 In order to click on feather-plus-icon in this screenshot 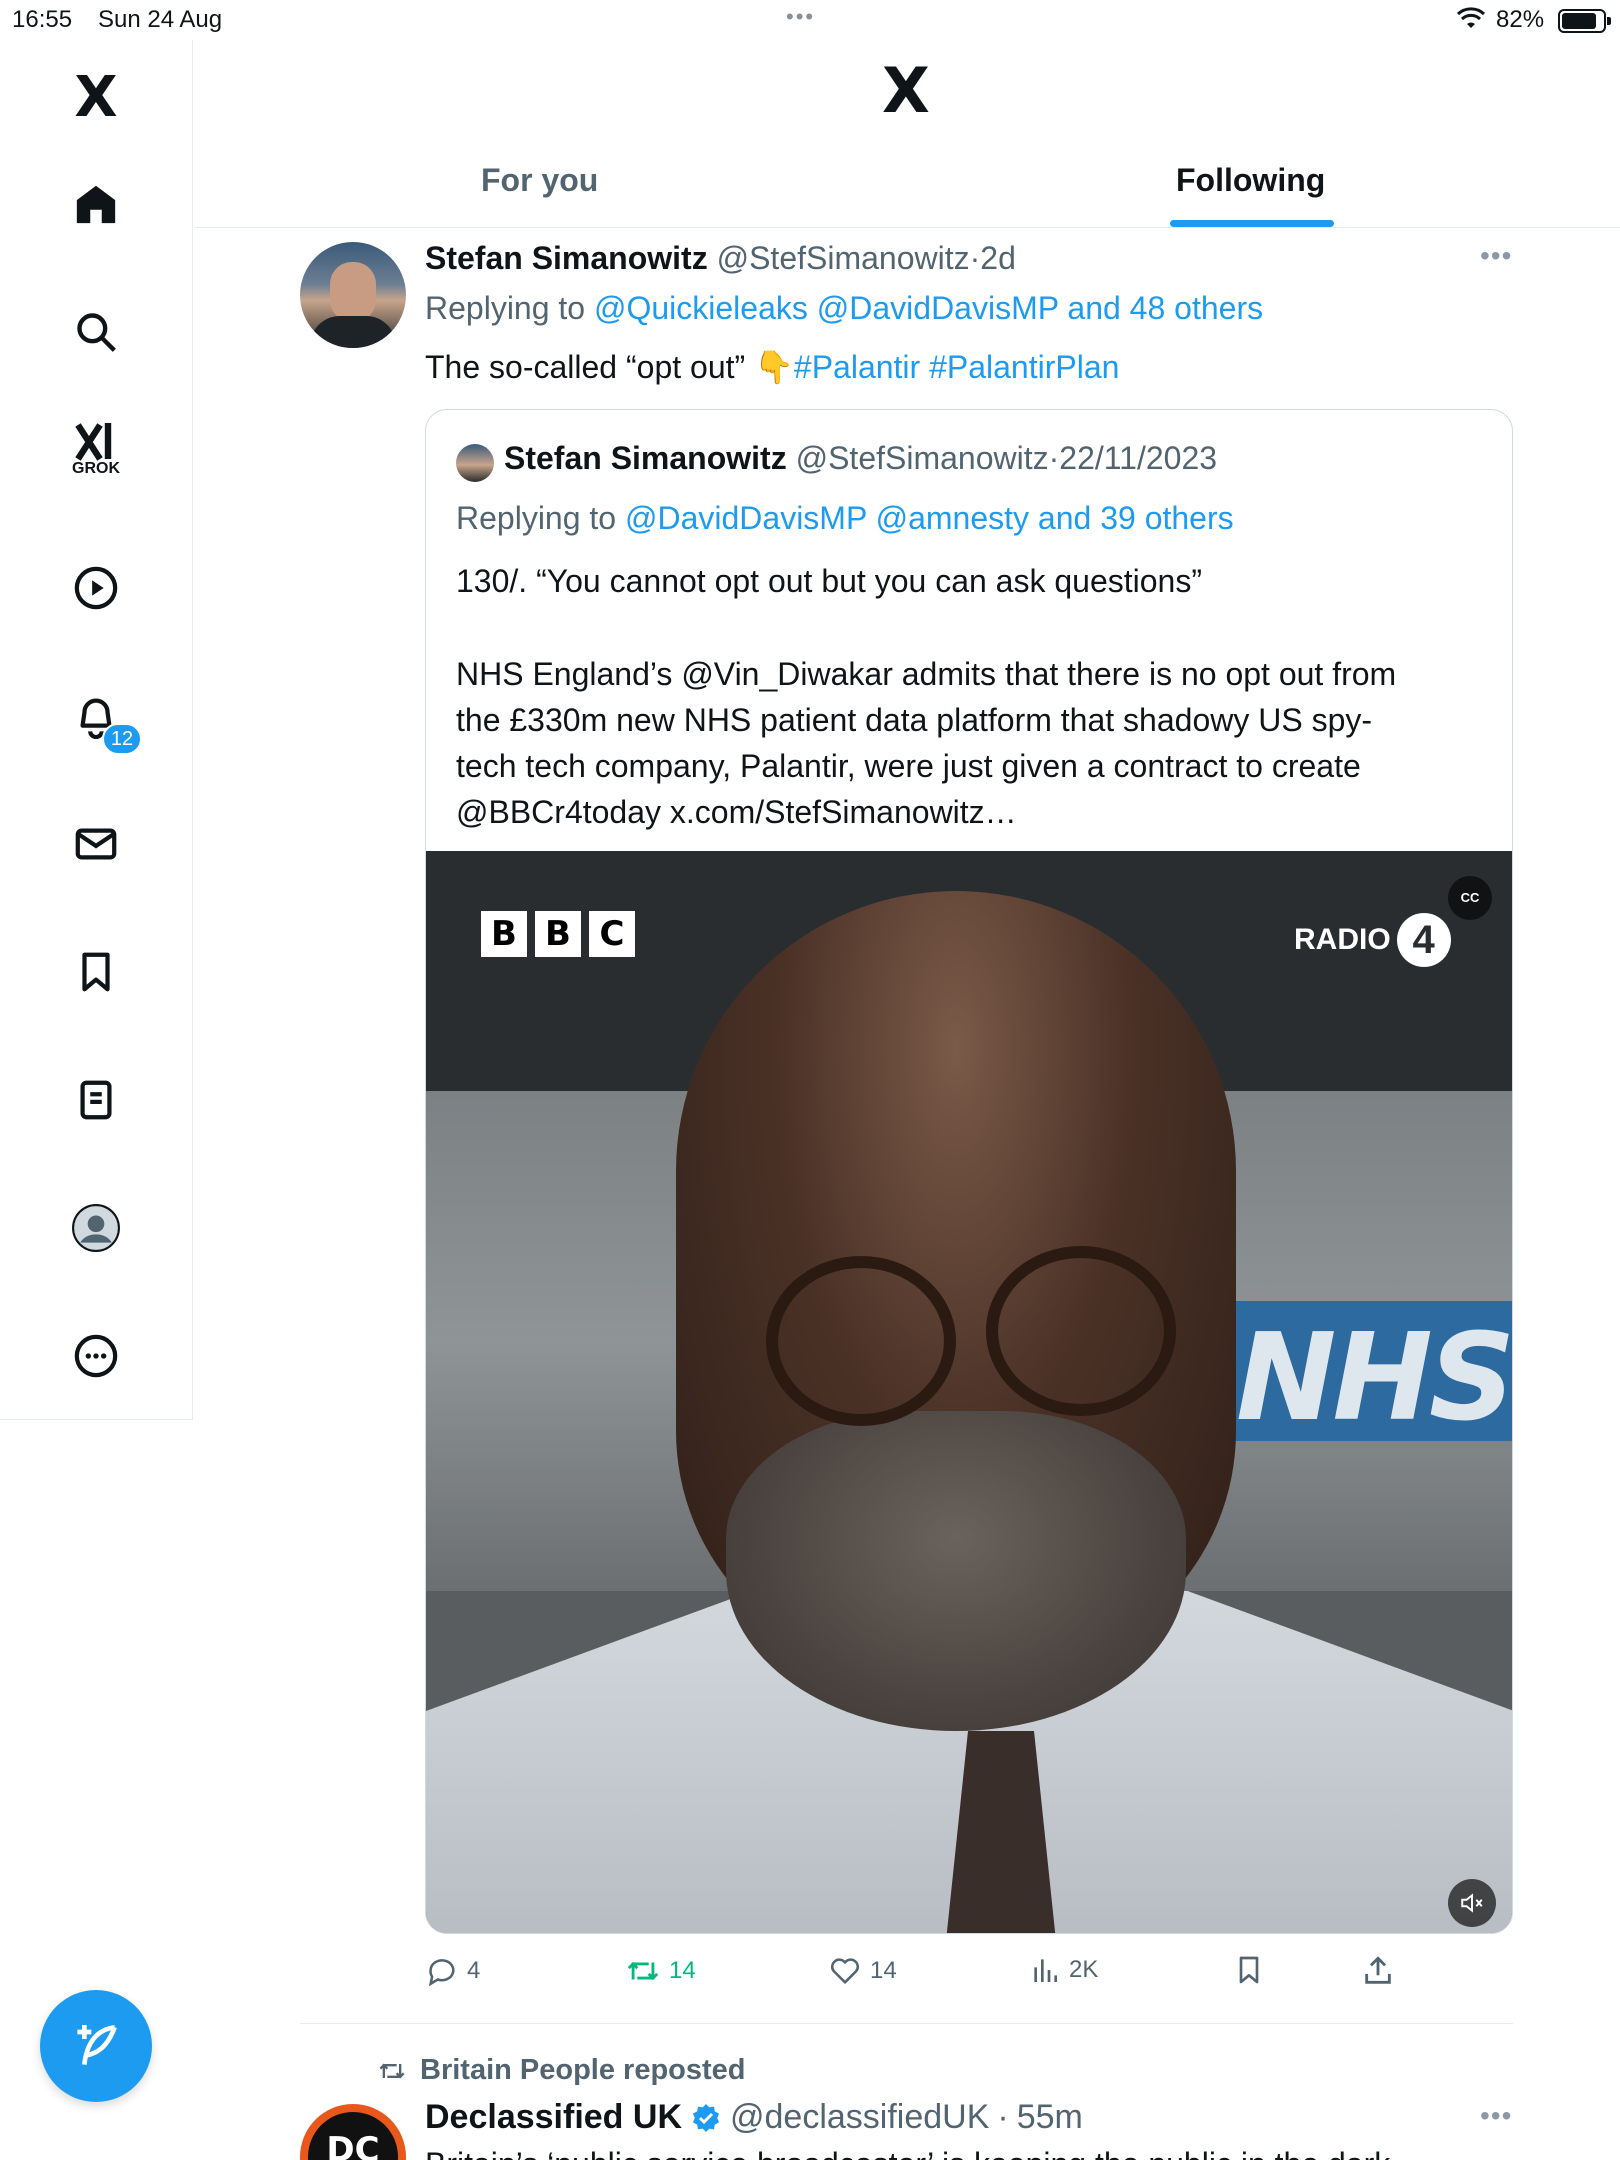, I will do `click(97, 2045)`.